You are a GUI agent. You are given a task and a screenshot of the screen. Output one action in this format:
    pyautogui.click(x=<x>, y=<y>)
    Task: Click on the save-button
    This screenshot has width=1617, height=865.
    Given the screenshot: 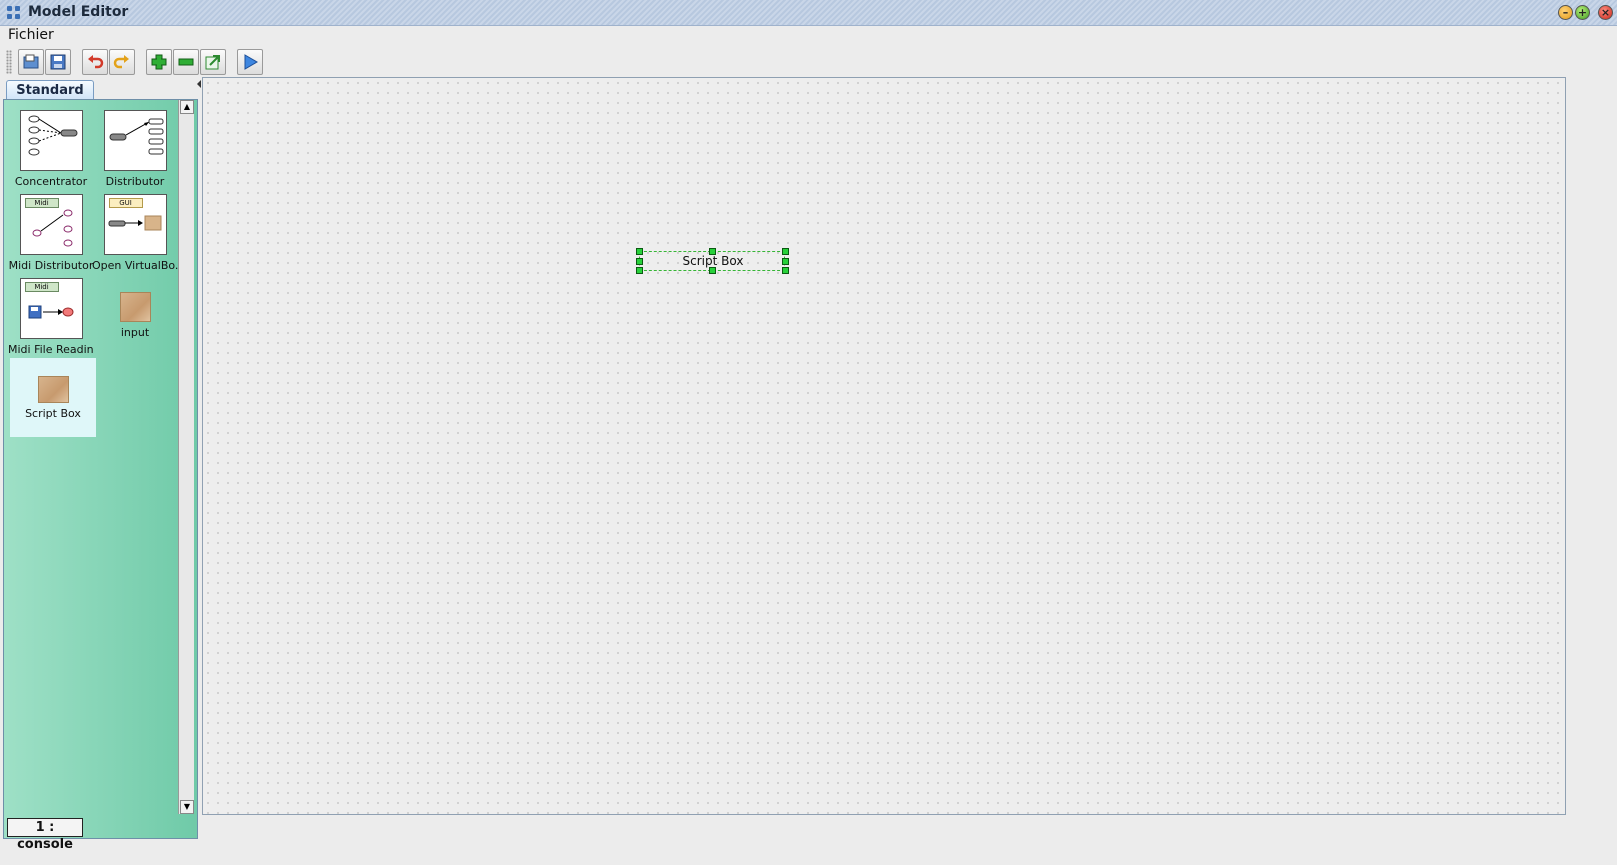 What is the action you would take?
    pyautogui.click(x=58, y=62)
    